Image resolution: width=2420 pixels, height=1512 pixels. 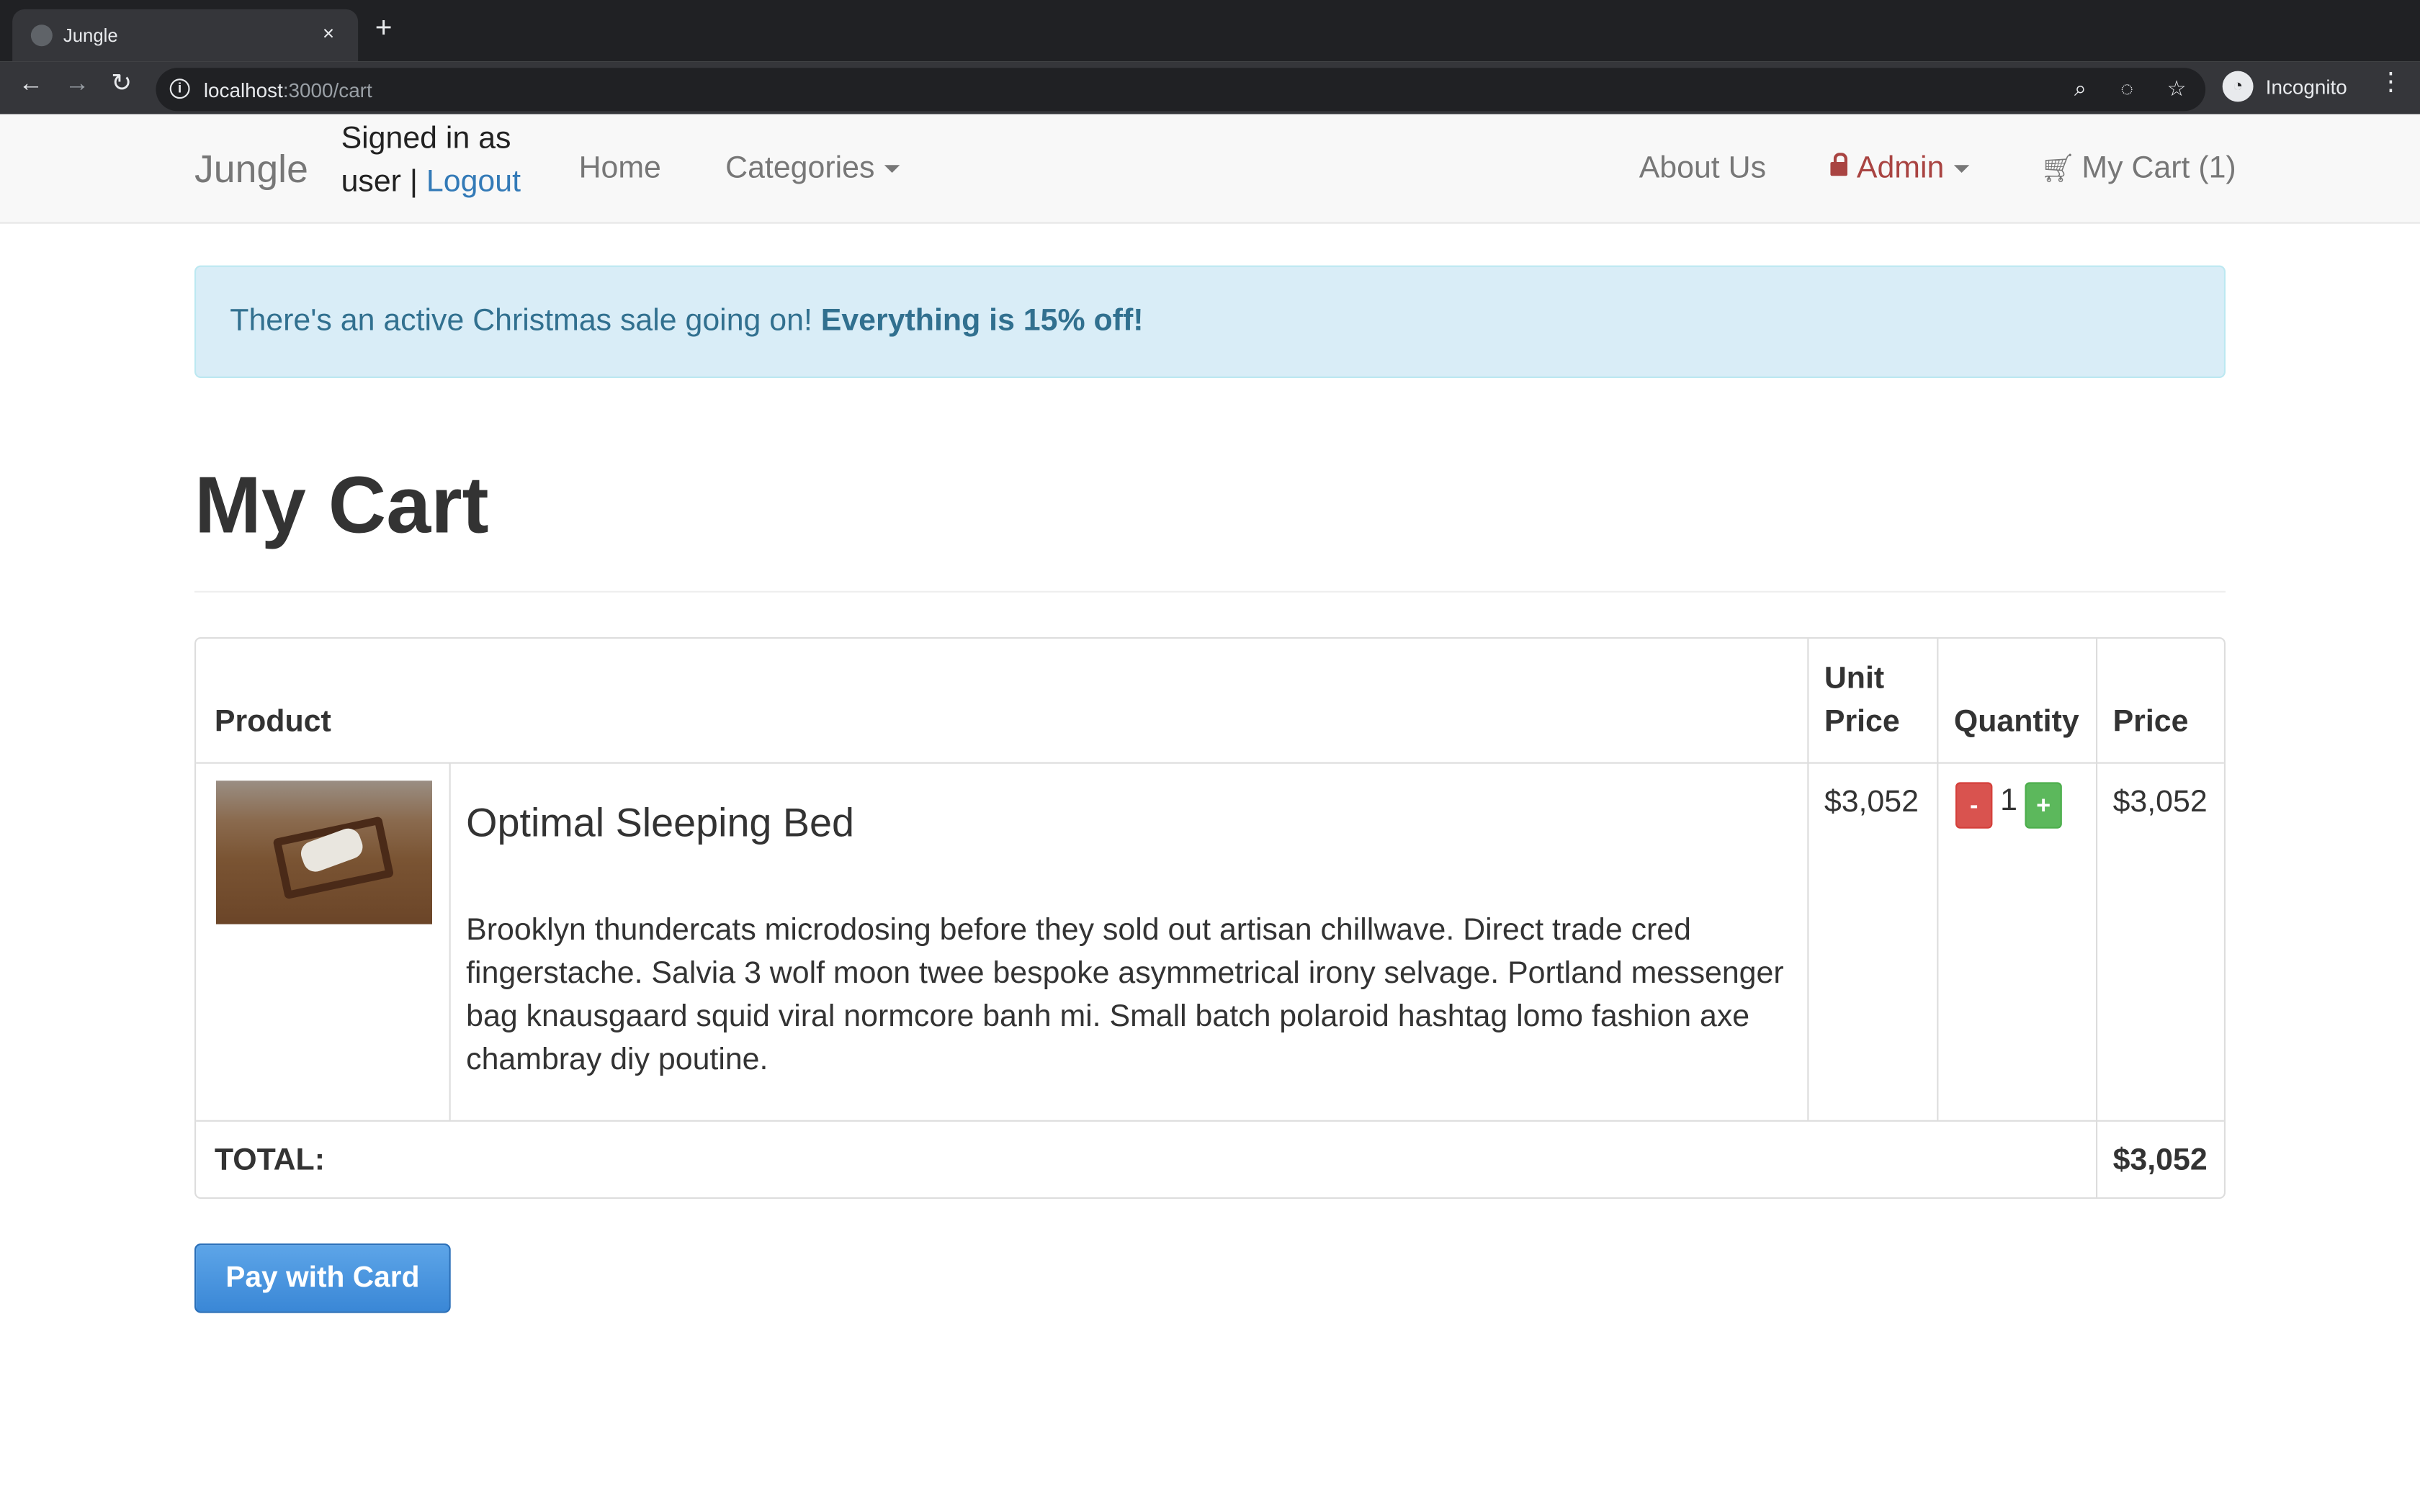 What do you see at coordinates (800, 168) in the screenshot?
I see `nav-categories-label: Categories` at bounding box center [800, 168].